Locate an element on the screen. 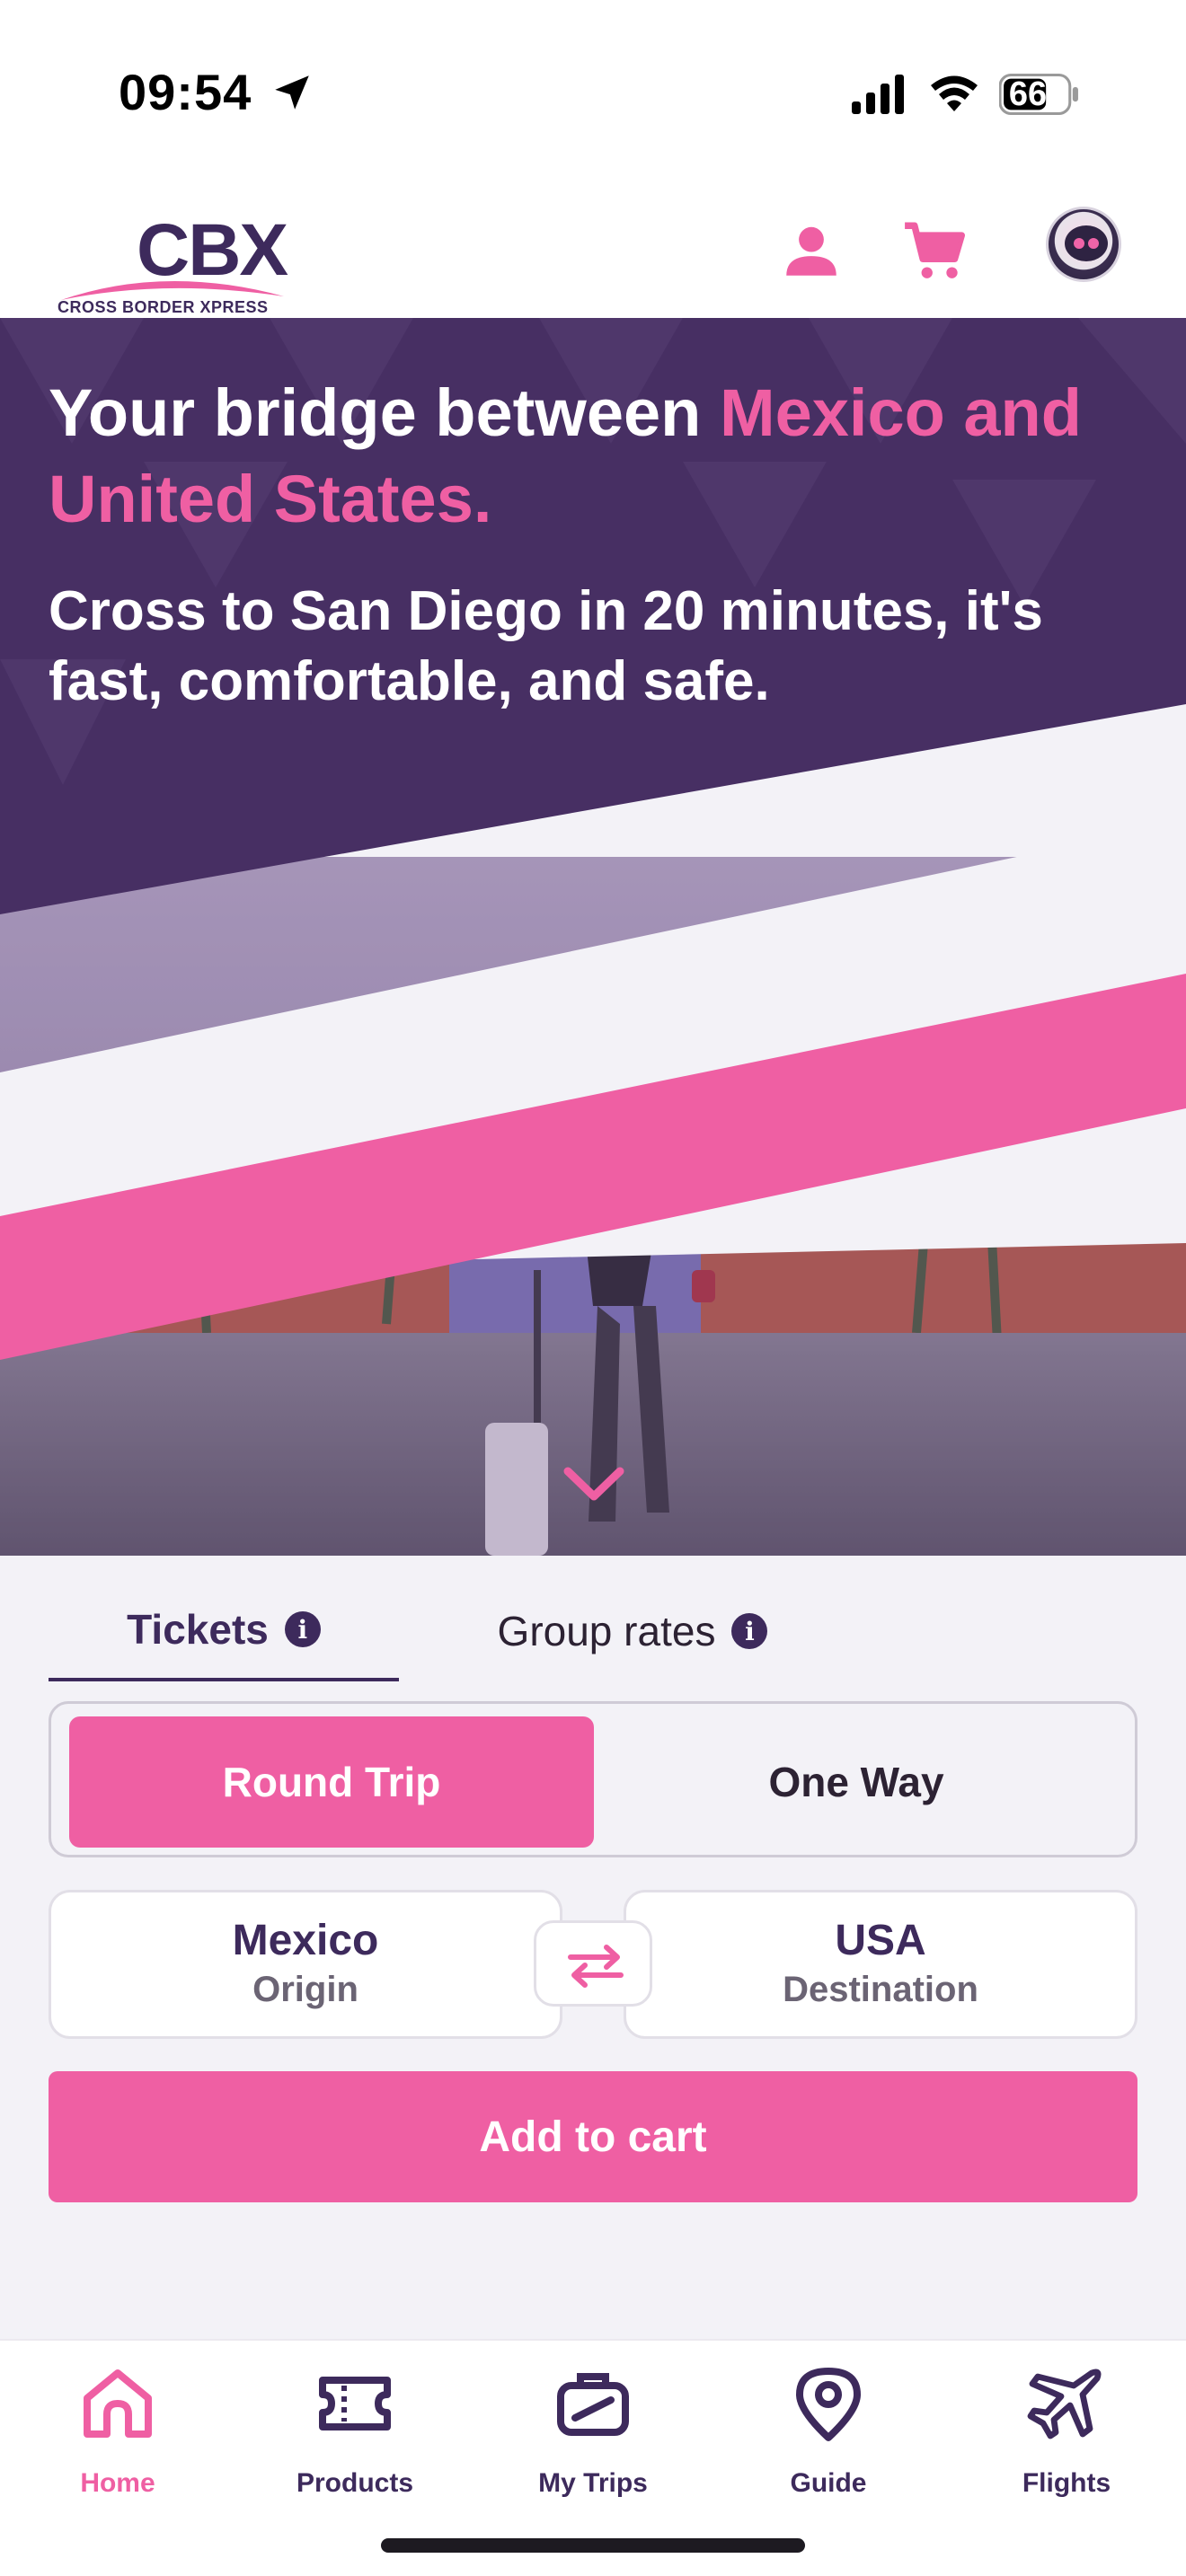 The image size is (1186, 2576). nav-my-trips-label: My Trips is located at coordinates (593, 2483).